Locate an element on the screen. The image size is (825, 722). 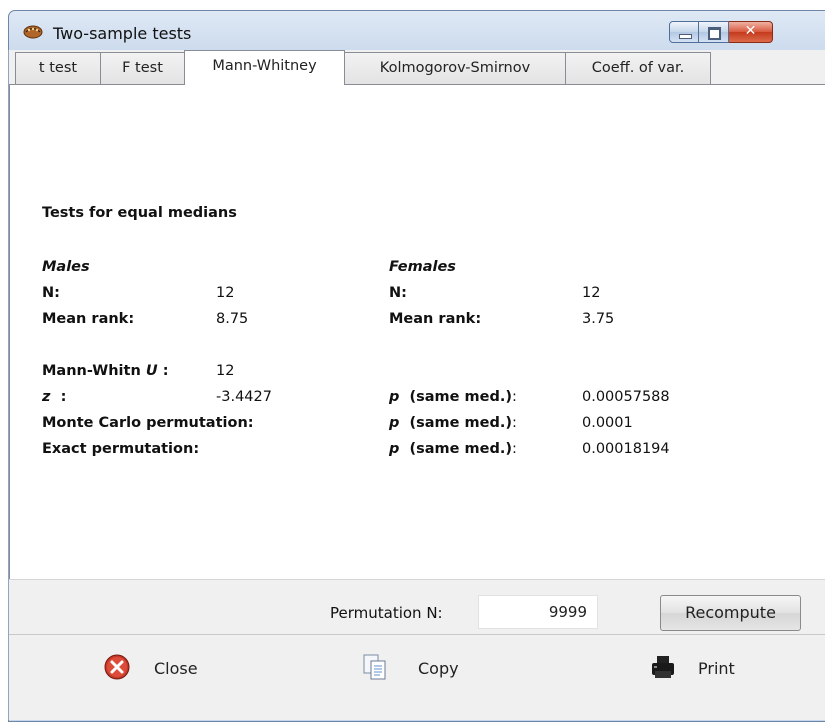
copy-icon is located at coordinates (374, 667).